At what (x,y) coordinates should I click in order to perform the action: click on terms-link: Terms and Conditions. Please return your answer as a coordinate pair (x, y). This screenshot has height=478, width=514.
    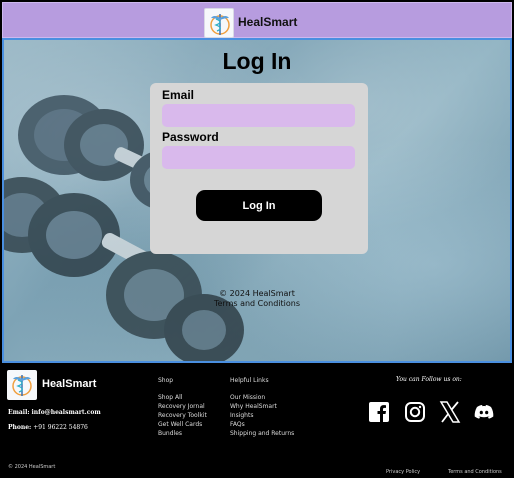
    Looking at the image, I should click on (475, 472).